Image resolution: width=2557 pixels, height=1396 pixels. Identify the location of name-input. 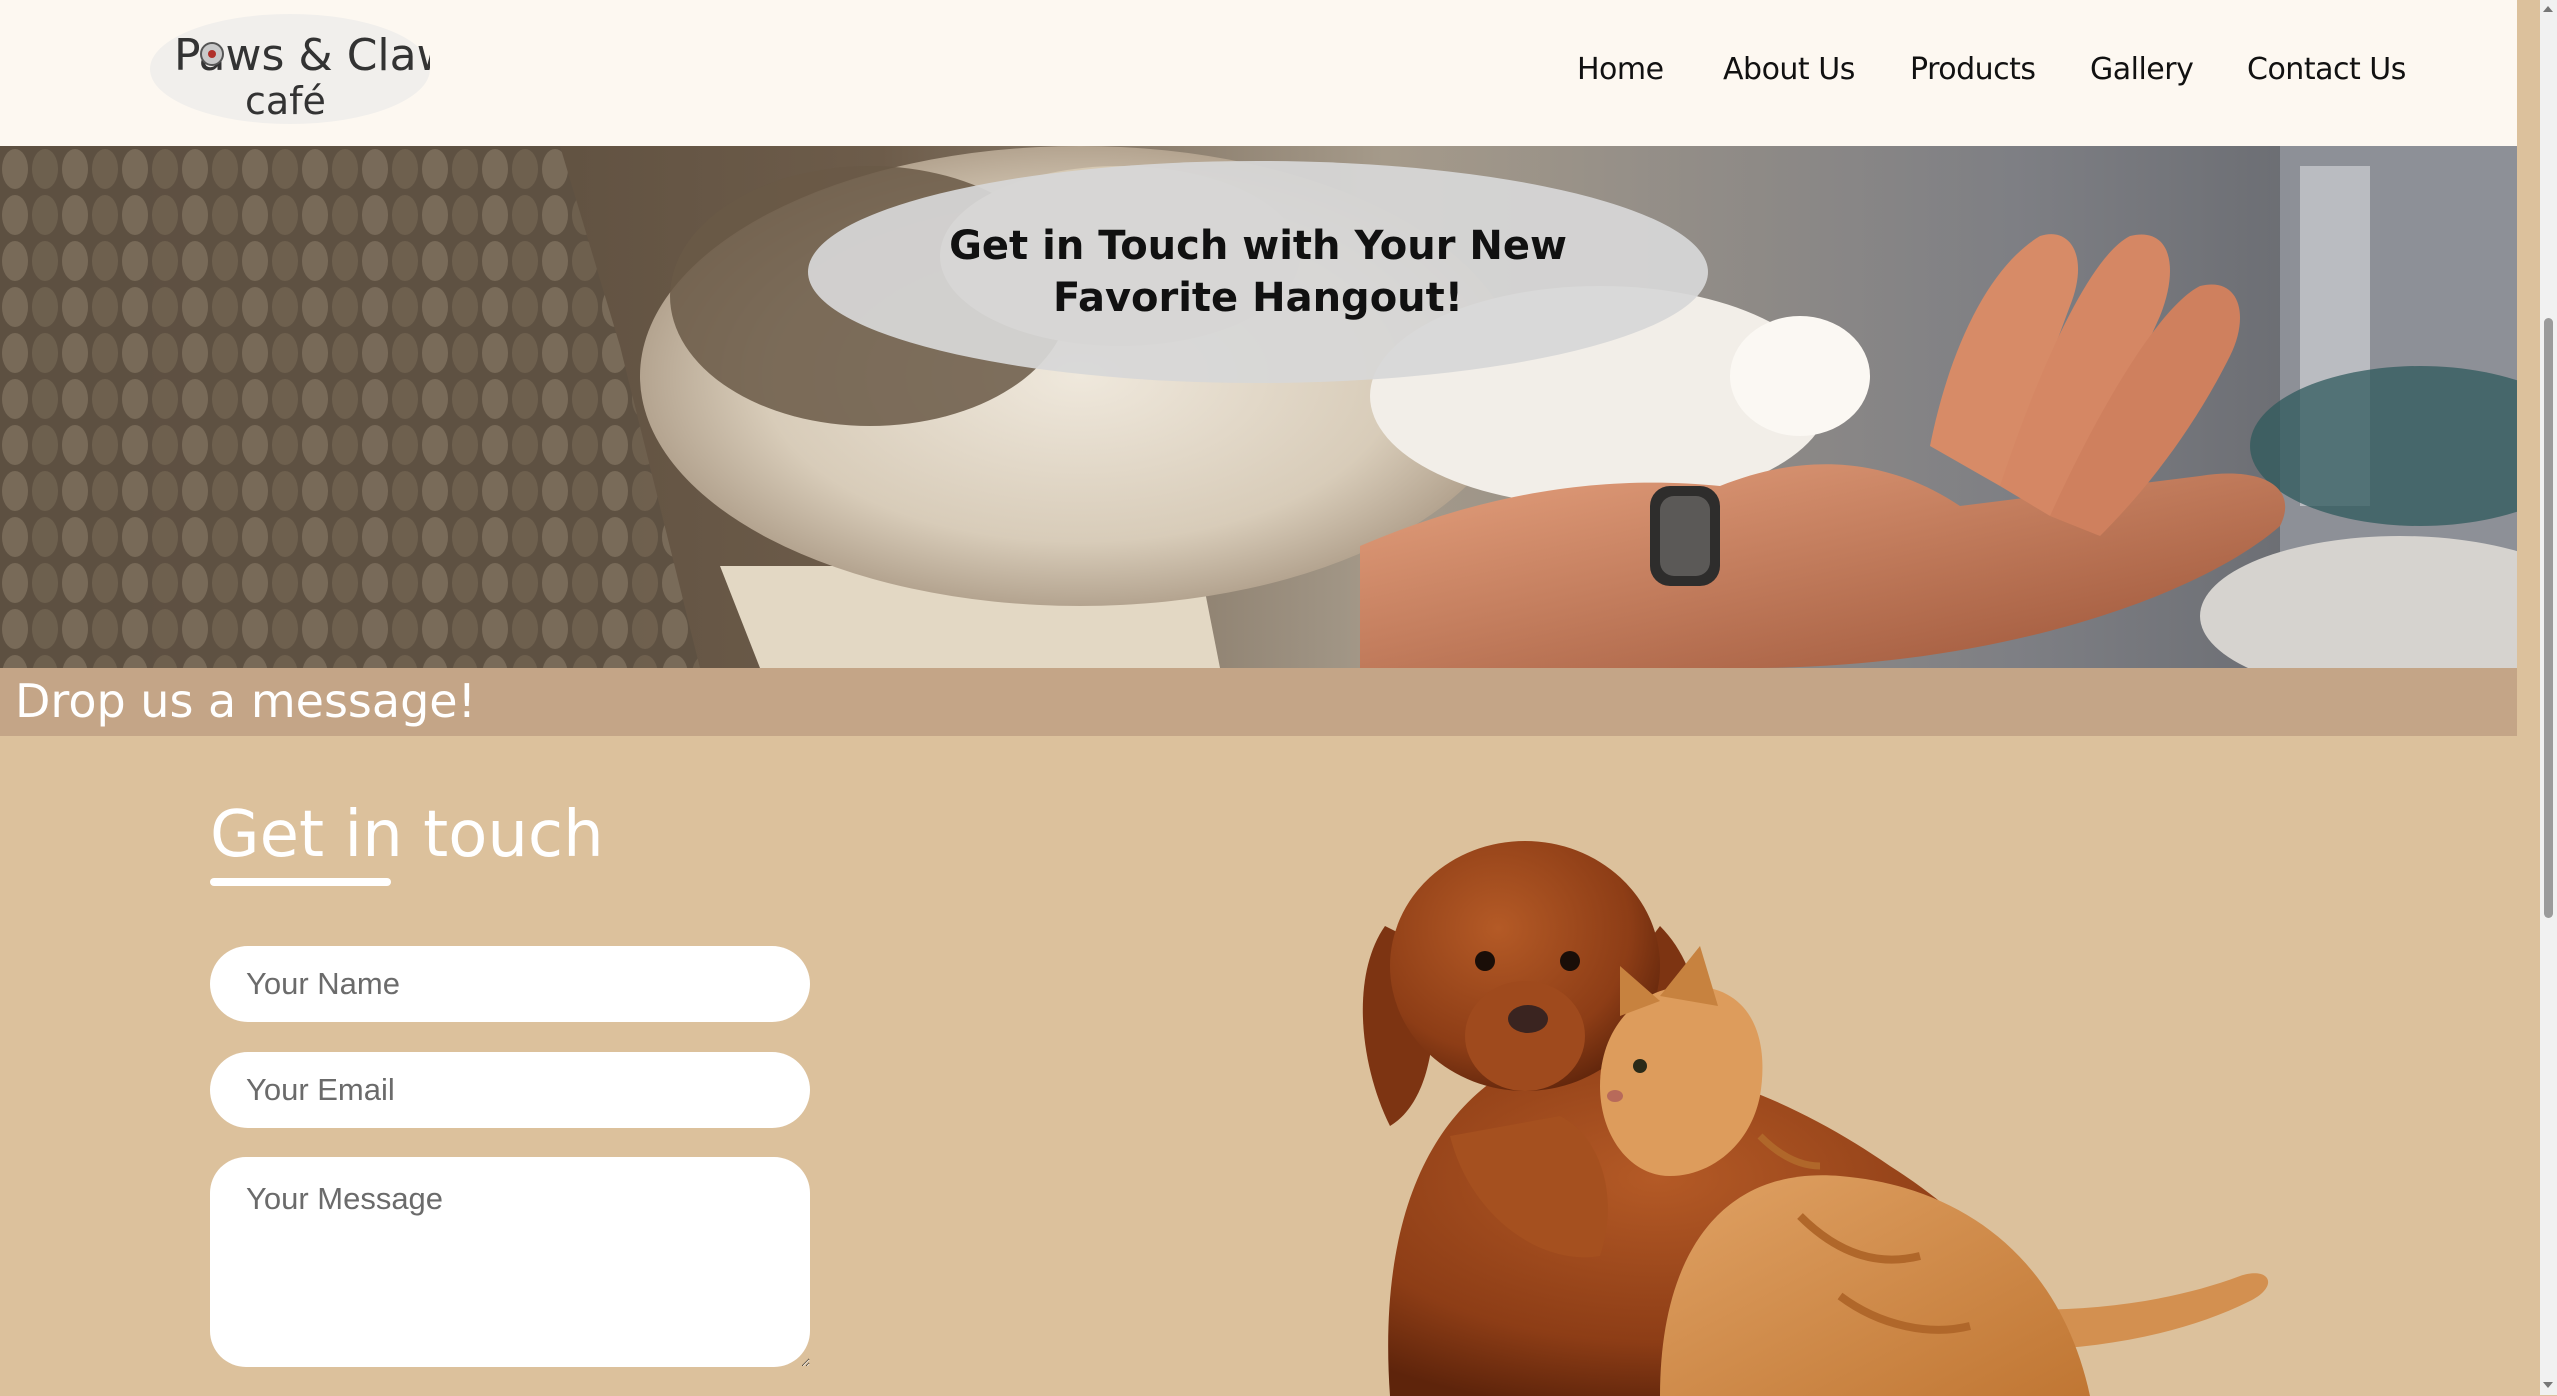
(510, 984).